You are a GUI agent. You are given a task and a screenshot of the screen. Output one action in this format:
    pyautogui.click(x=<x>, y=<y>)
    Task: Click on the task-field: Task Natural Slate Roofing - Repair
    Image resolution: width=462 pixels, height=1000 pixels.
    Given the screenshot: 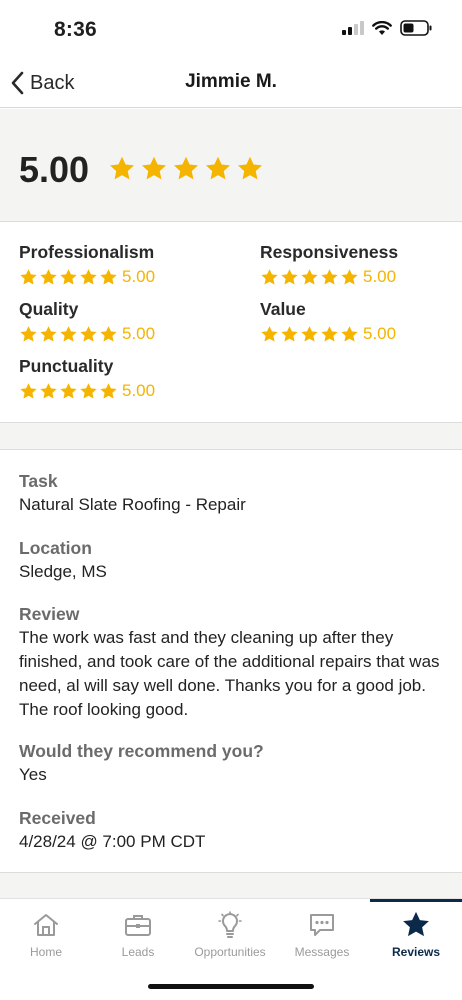 What is the action you would take?
    pyautogui.click(x=231, y=493)
    